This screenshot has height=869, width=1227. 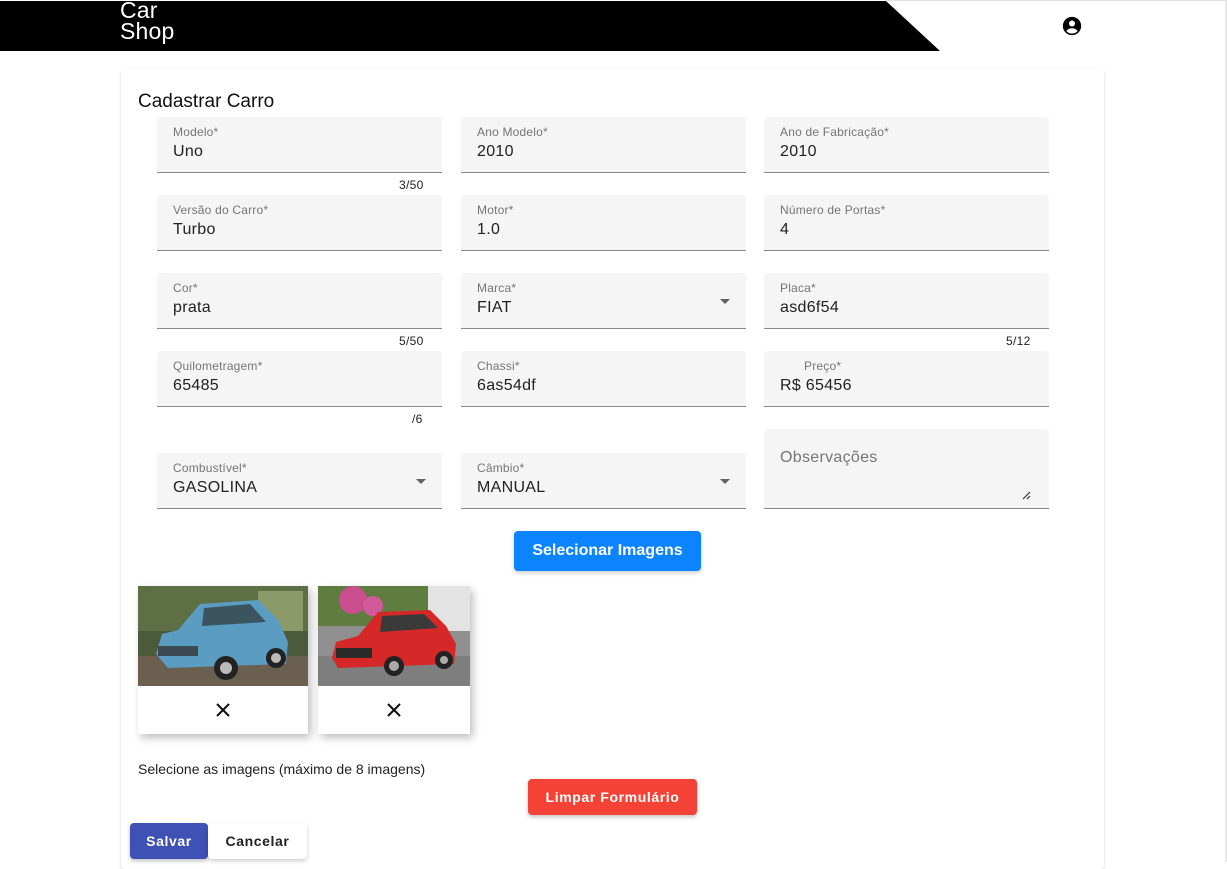 I want to click on motor-field: Motor* 1.0, so click(x=603, y=223).